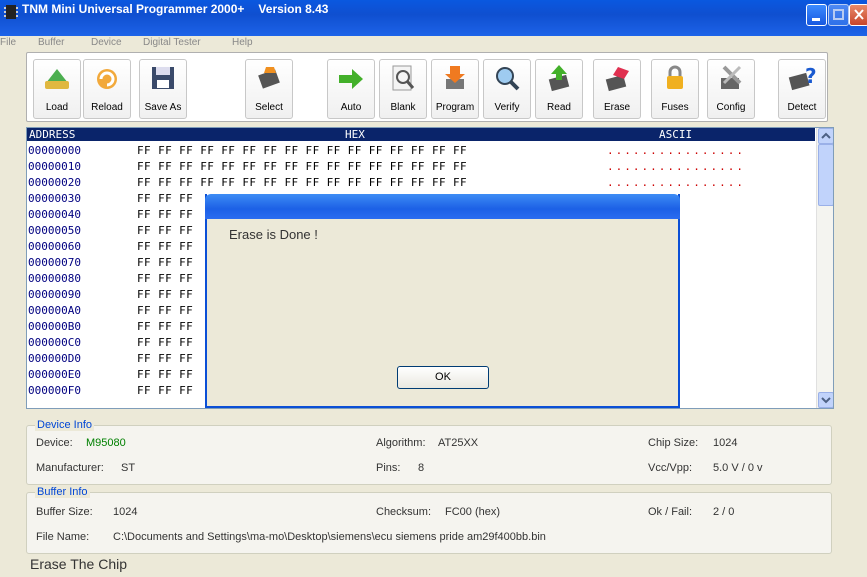  What do you see at coordinates (51, 42) in the screenshot?
I see `menu-buffer: Buffer` at bounding box center [51, 42].